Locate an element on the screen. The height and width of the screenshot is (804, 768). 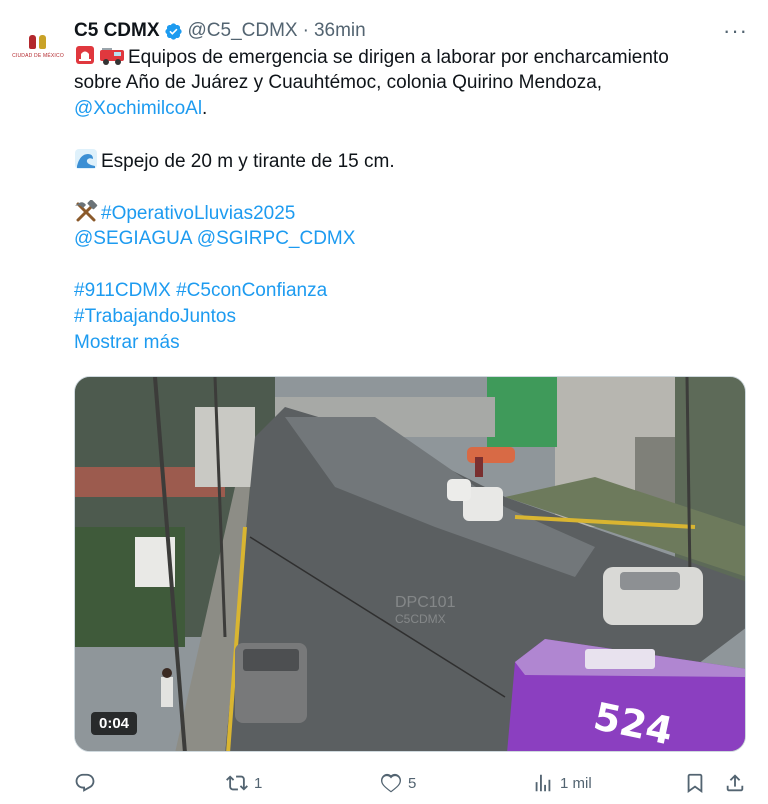
hashtag-c5-con-confianza: #C5conConfianza is located at coordinates (251, 290).